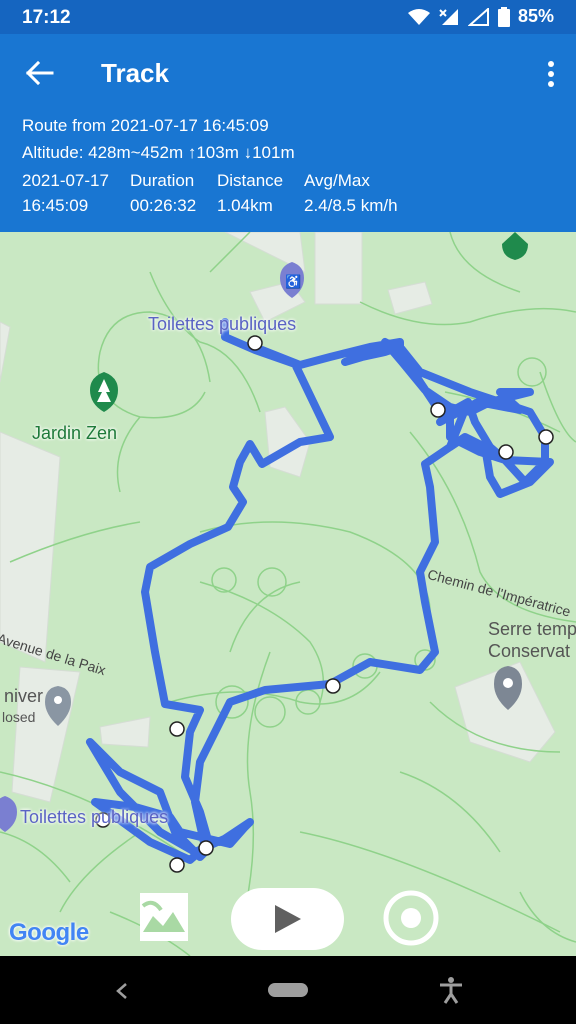 This screenshot has width=576, height=1024. What do you see at coordinates (448, 16) in the screenshot?
I see `signal-x-icon` at bounding box center [448, 16].